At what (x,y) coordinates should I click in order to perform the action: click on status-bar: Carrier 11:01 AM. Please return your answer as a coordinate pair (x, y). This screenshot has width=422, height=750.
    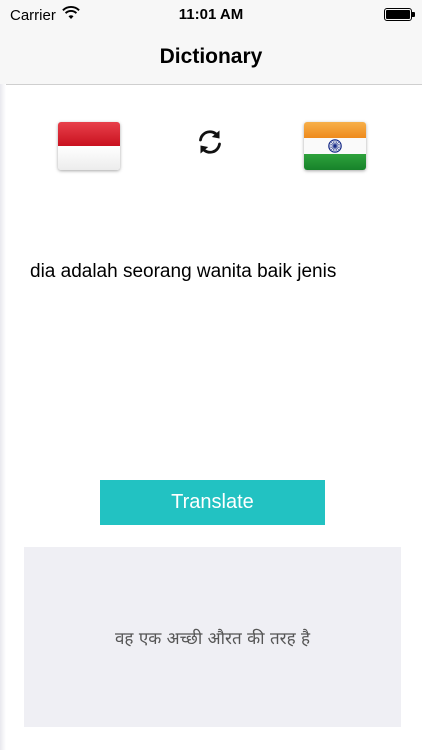
    Looking at the image, I should click on (211, 15).